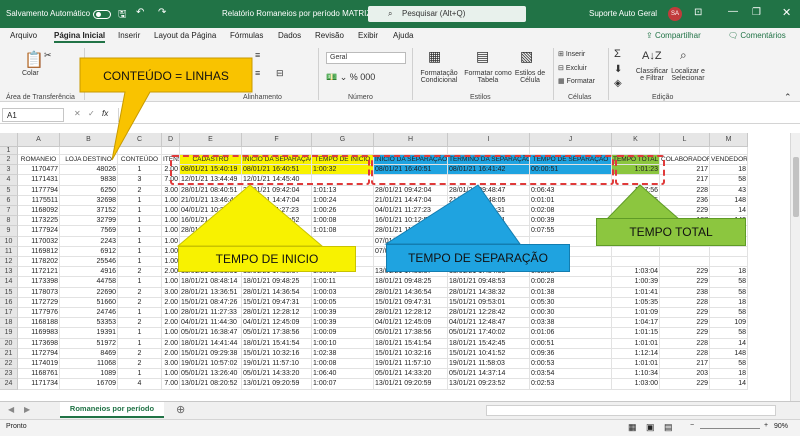 The image size is (800, 436). Describe the element at coordinates (478, 258) in the screenshot. I see `separation-callout: TEMPO DE SEPARAÇÃO` at that location.